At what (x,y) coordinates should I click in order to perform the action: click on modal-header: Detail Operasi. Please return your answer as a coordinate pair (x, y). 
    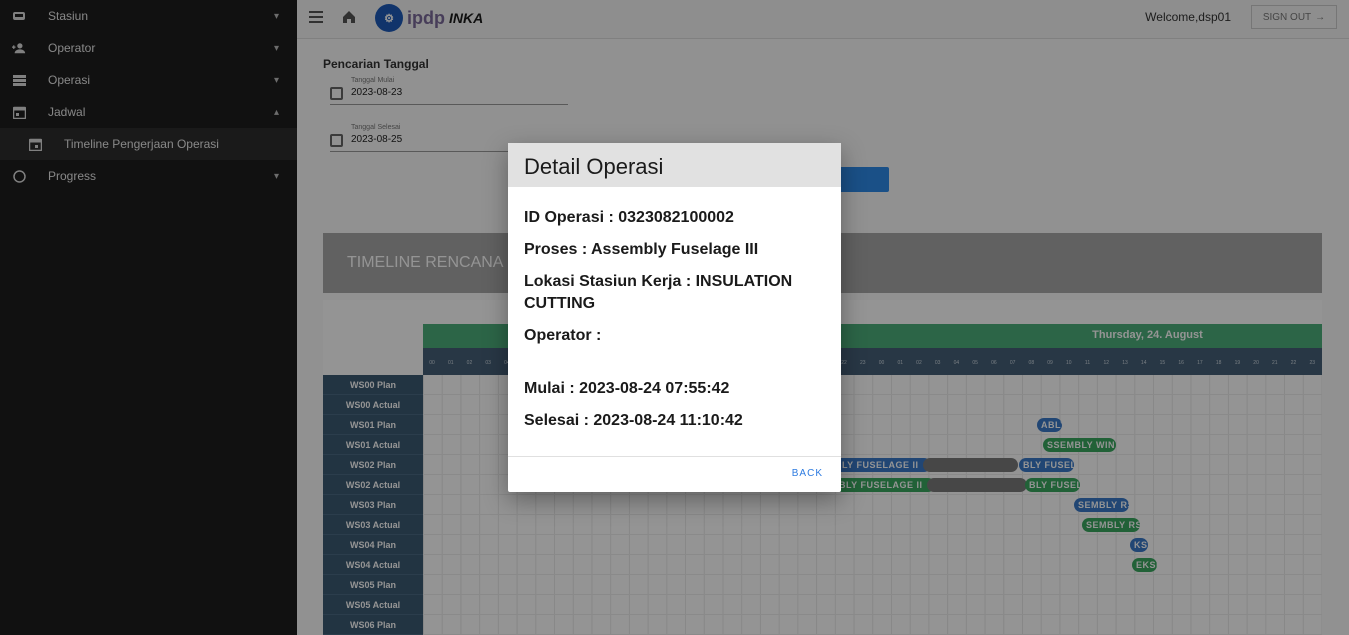
    Looking at the image, I should click on (674, 165).